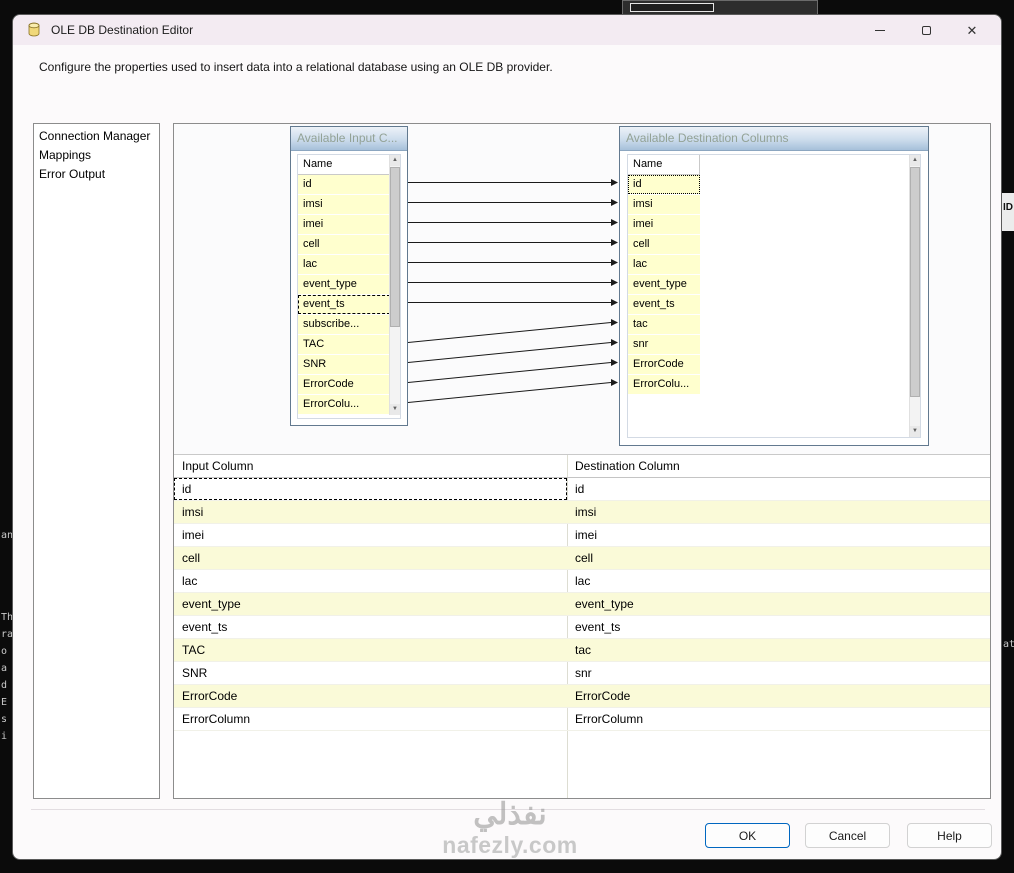 Image resolution: width=1014 pixels, height=873 pixels. What do you see at coordinates (778, 650) in the screenshot?
I see `destination-column-cell: tac` at bounding box center [778, 650].